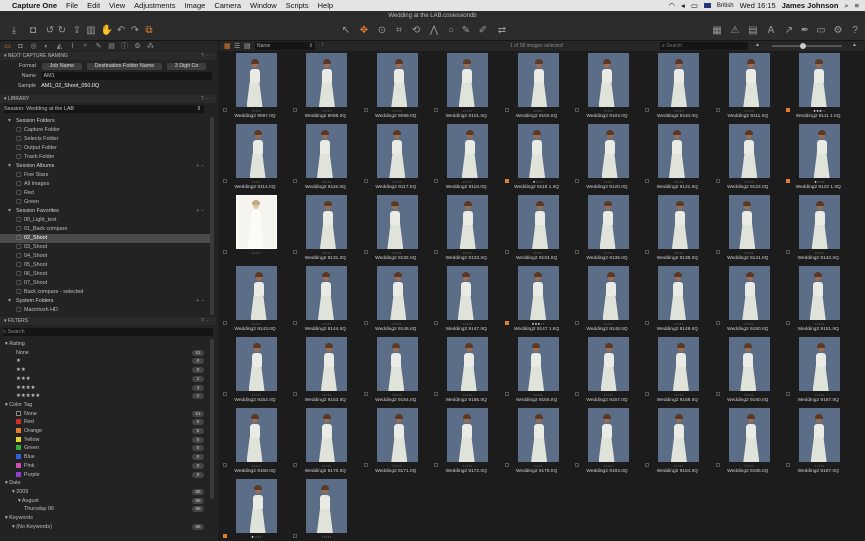  What do you see at coordinates (735, 31) in the screenshot?
I see `warning-icon: ⚠` at bounding box center [735, 31].